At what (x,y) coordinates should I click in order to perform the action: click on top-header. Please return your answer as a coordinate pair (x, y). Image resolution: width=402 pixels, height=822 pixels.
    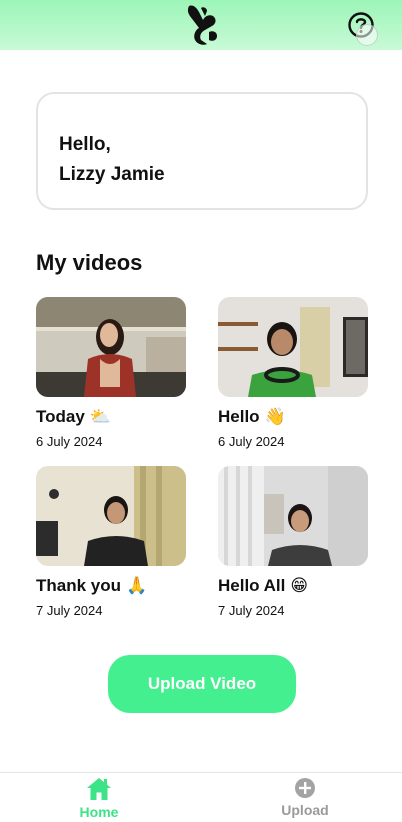
    Looking at the image, I should click on (201, 25).